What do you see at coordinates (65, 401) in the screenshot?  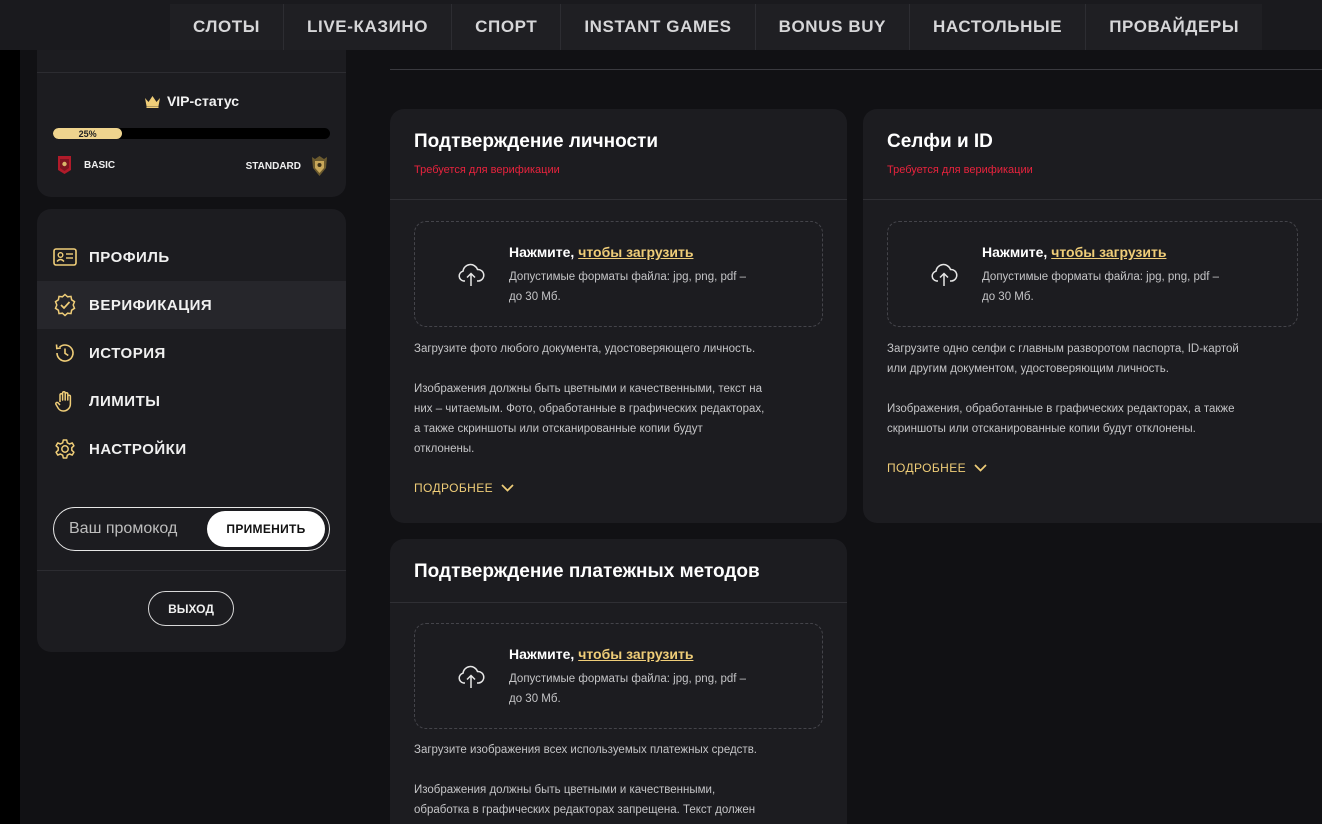 I see `hand-icon` at bounding box center [65, 401].